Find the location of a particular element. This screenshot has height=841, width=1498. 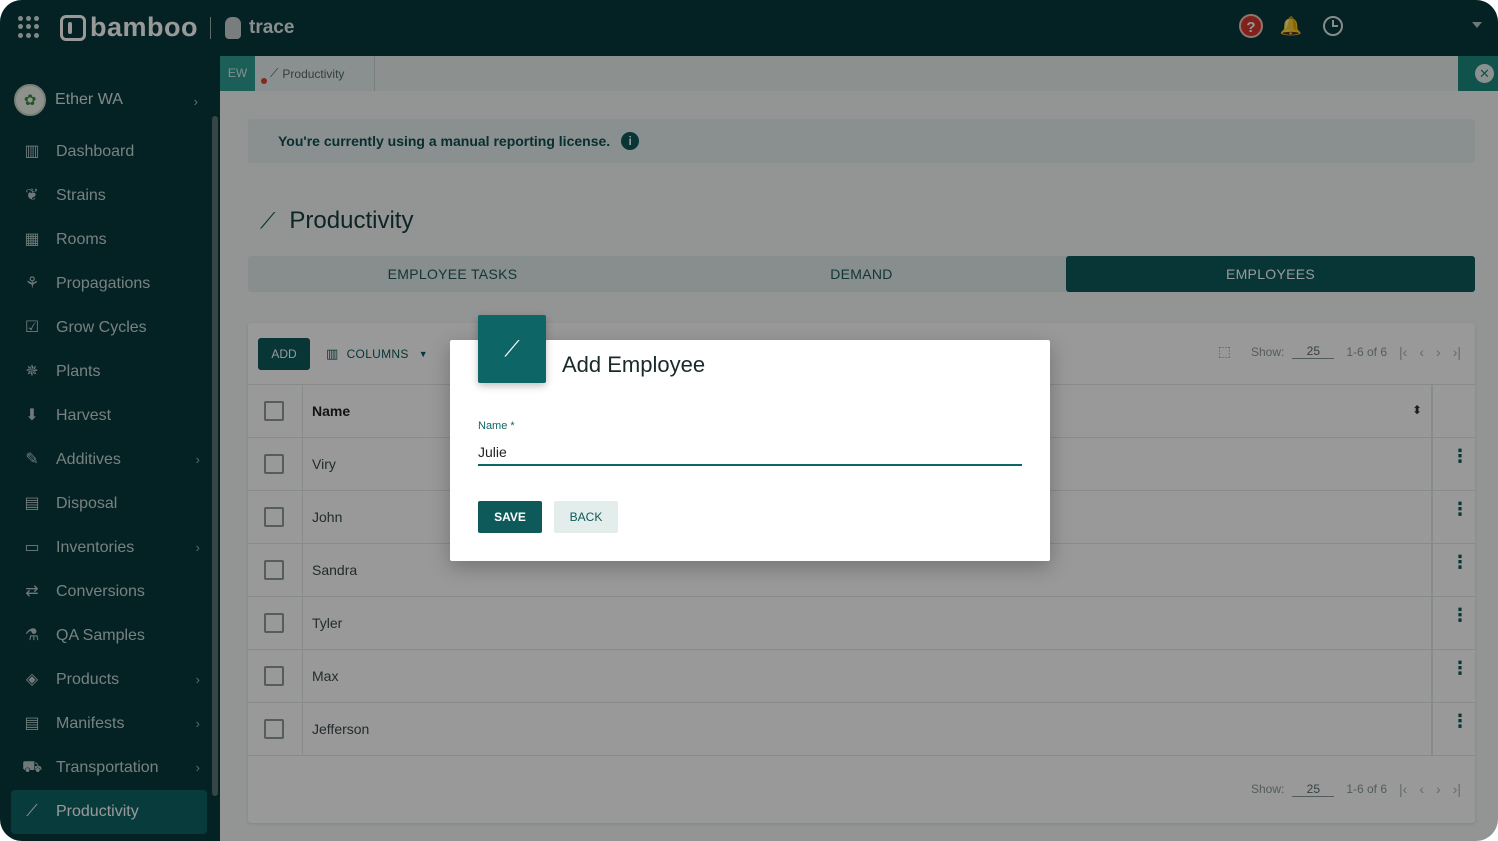

trend-line-icon: ⟋ is located at coordinates (512, 349).